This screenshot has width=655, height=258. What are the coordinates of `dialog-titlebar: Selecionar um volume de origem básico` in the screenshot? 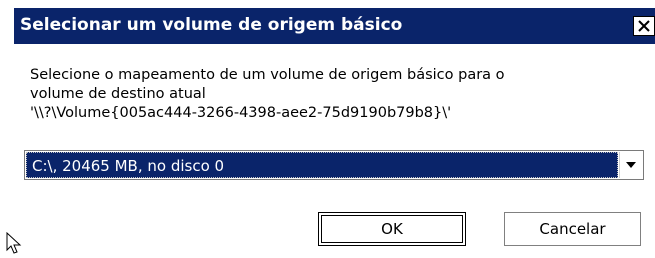 It's located at (334, 26).